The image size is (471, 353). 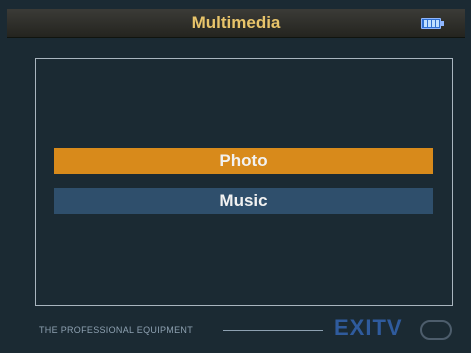 I want to click on menu-item-music: Music, so click(x=243, y=201).